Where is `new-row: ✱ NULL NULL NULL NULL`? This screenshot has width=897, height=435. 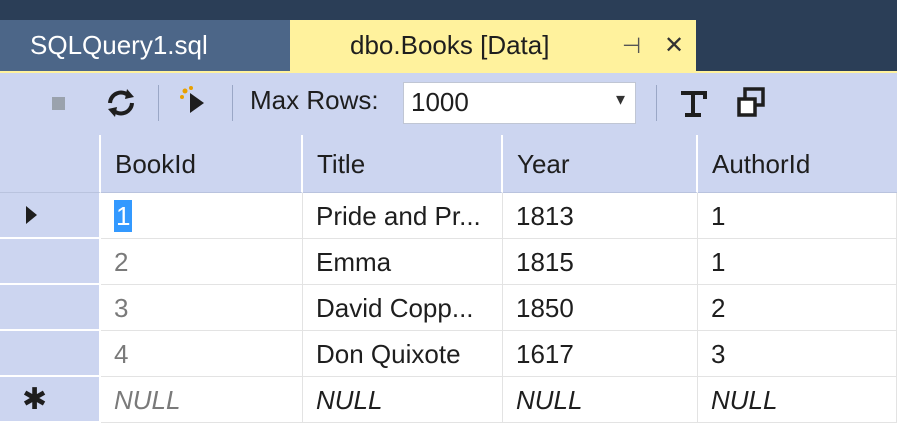
new-row: ✱ NULL NULL NULL NULL is located at coordinates (448, 400).